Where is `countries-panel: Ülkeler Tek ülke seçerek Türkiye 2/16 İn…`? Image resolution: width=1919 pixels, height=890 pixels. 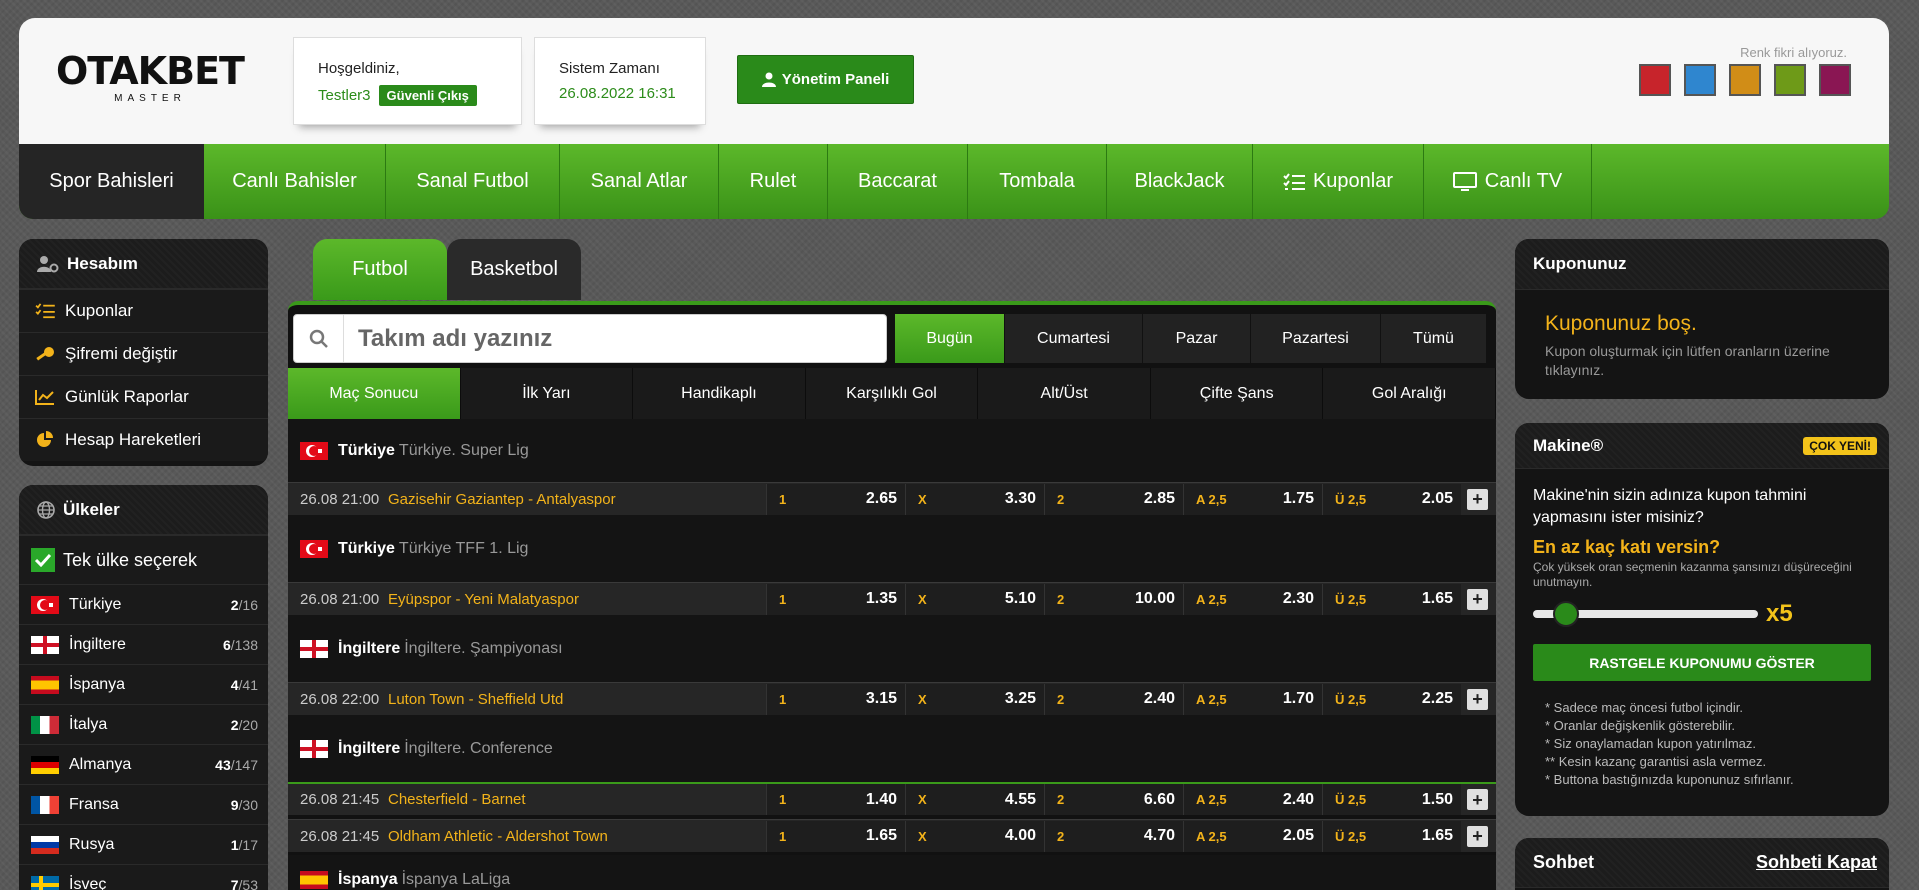
countries-panel: Ülkeler Tek ülke seçerek Türkiye 2/16 İn… is located at coordinates (143, 687).